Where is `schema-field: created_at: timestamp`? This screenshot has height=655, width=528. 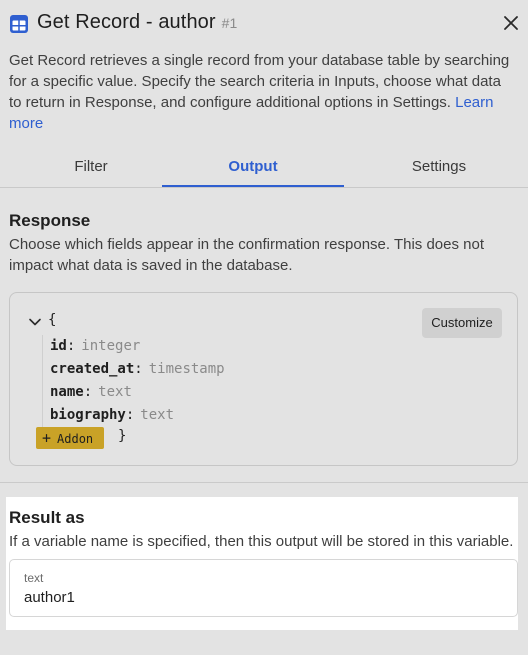 schema-field: created_at: timestamp is located at coordinates (137, 369).